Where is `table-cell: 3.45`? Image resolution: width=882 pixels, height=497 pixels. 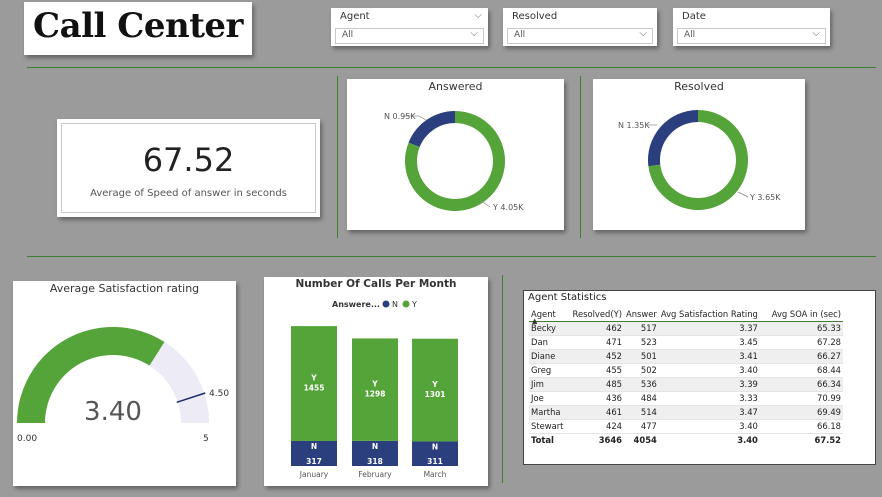 table-cell: 3.45 is located at coordinates (709, 342).